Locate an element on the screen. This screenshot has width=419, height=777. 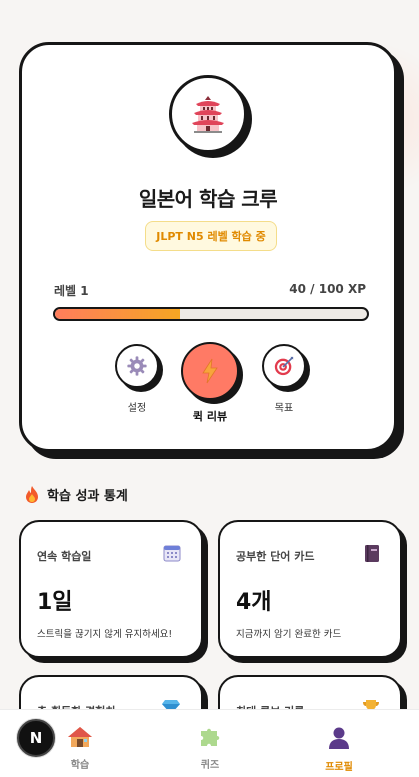
pagoda-icon is located at coordinates (208, 114).